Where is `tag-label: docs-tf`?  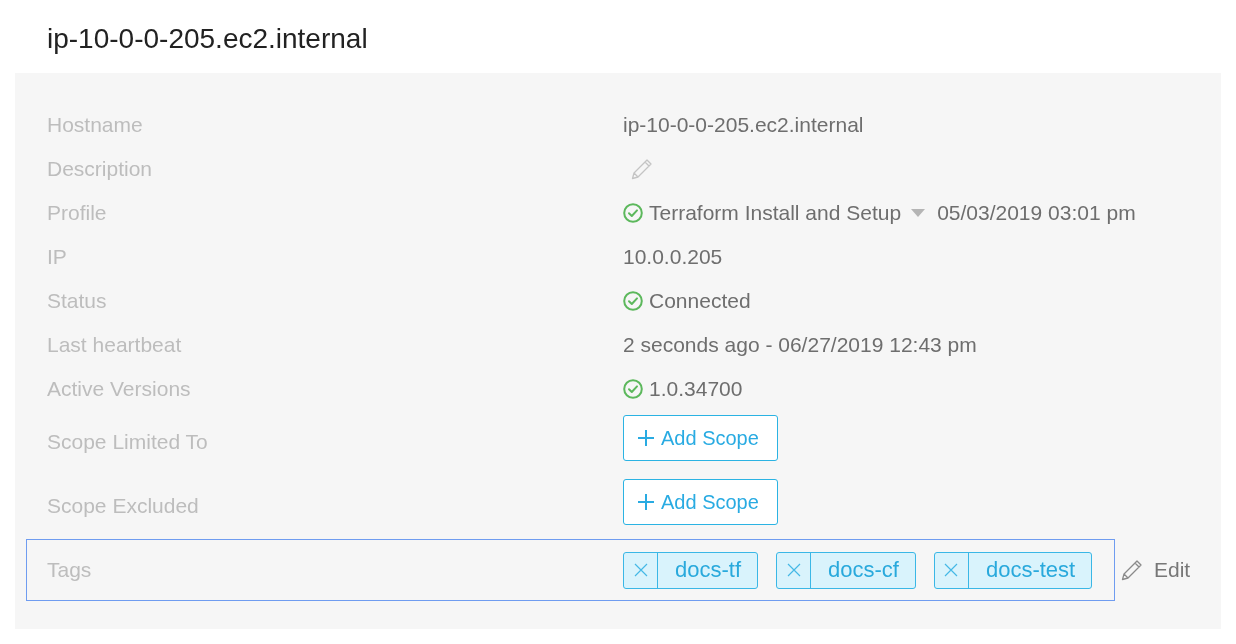 tag-label: docs-tf is located at coordinates (708, 570).